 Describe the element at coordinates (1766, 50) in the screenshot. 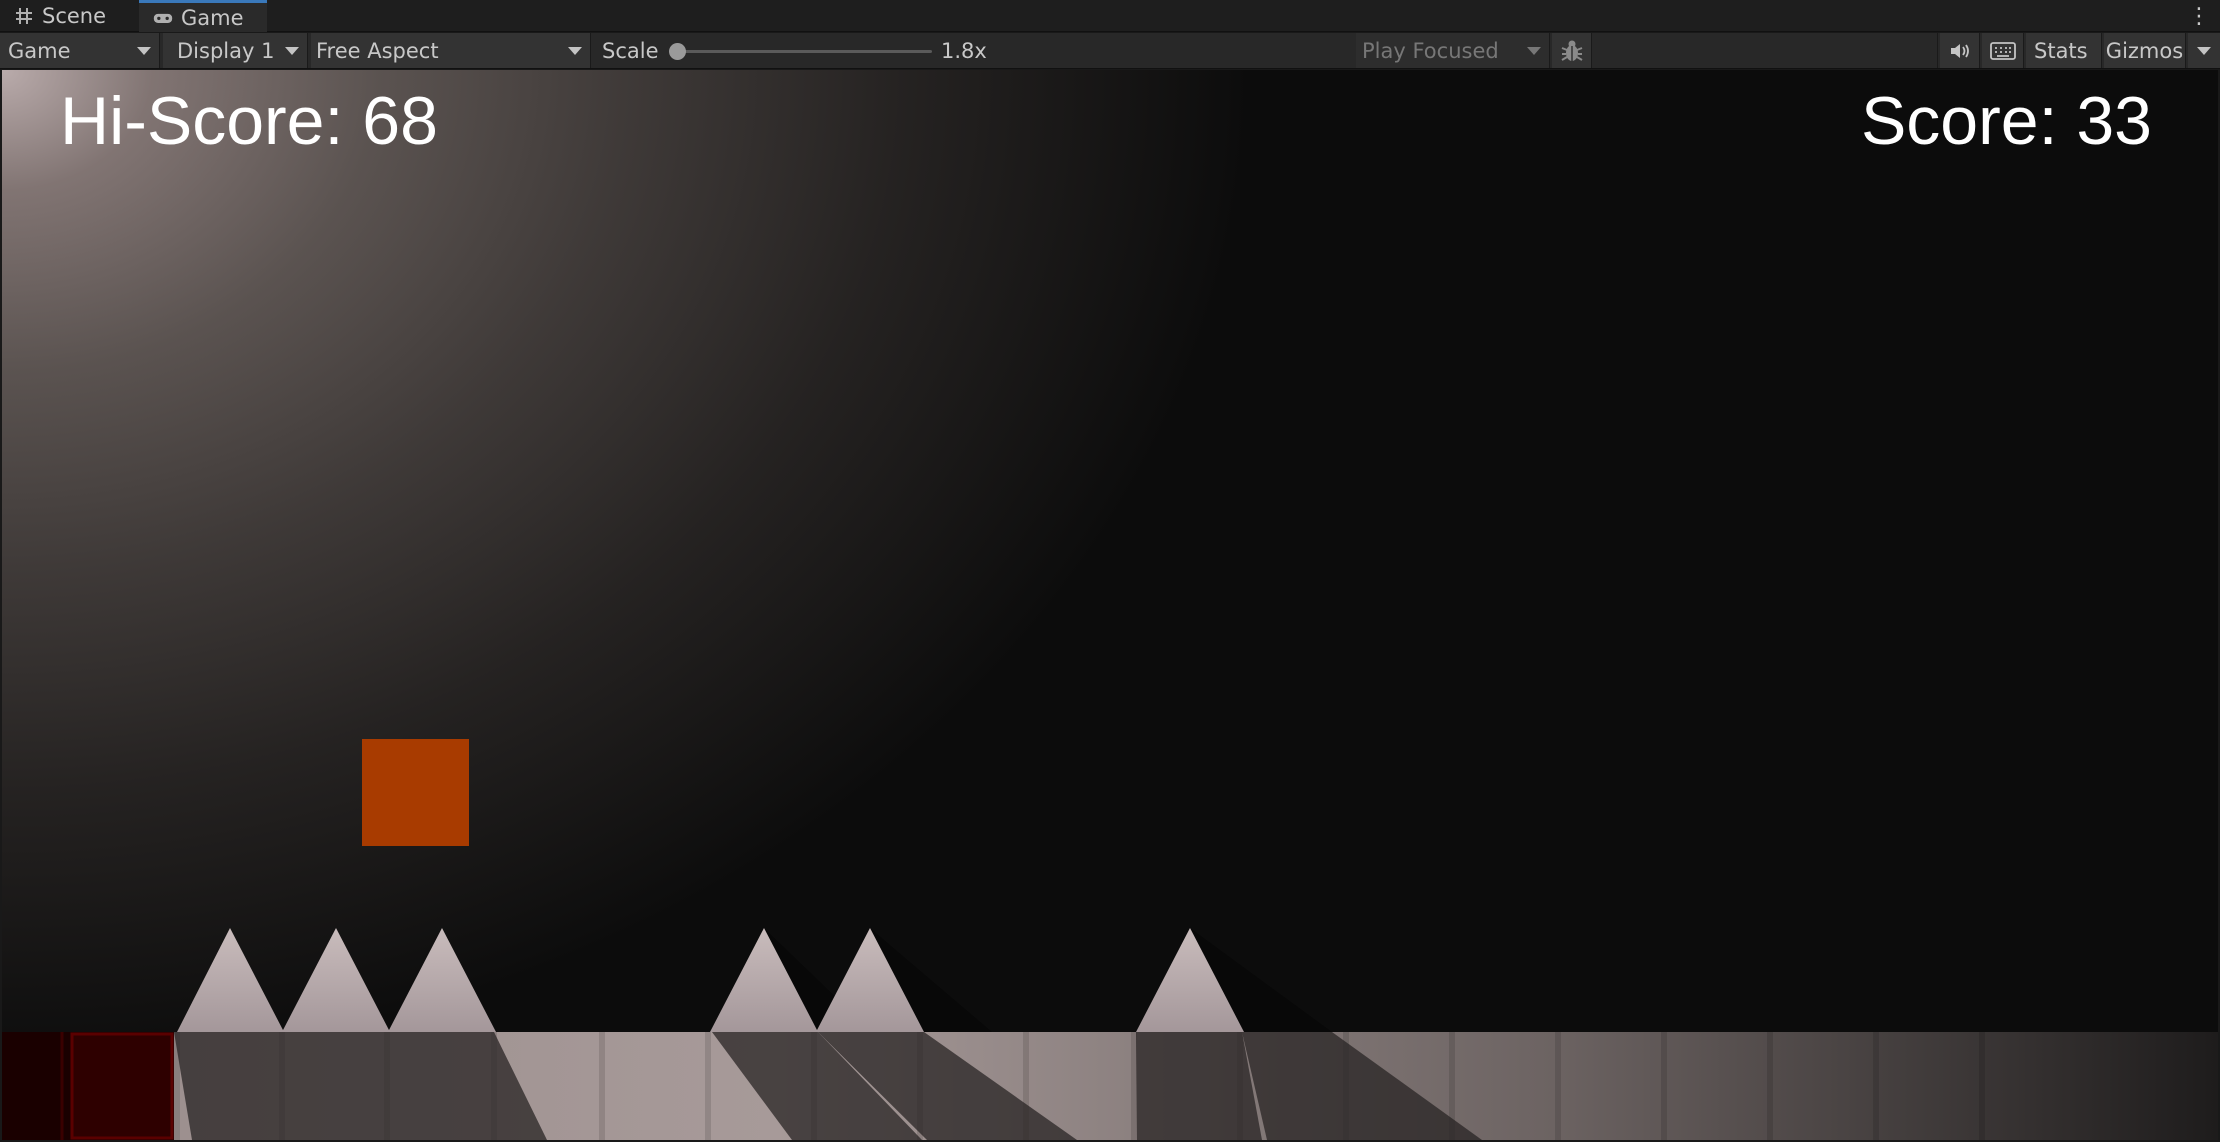

I see `toolbar-spacer` at that location.